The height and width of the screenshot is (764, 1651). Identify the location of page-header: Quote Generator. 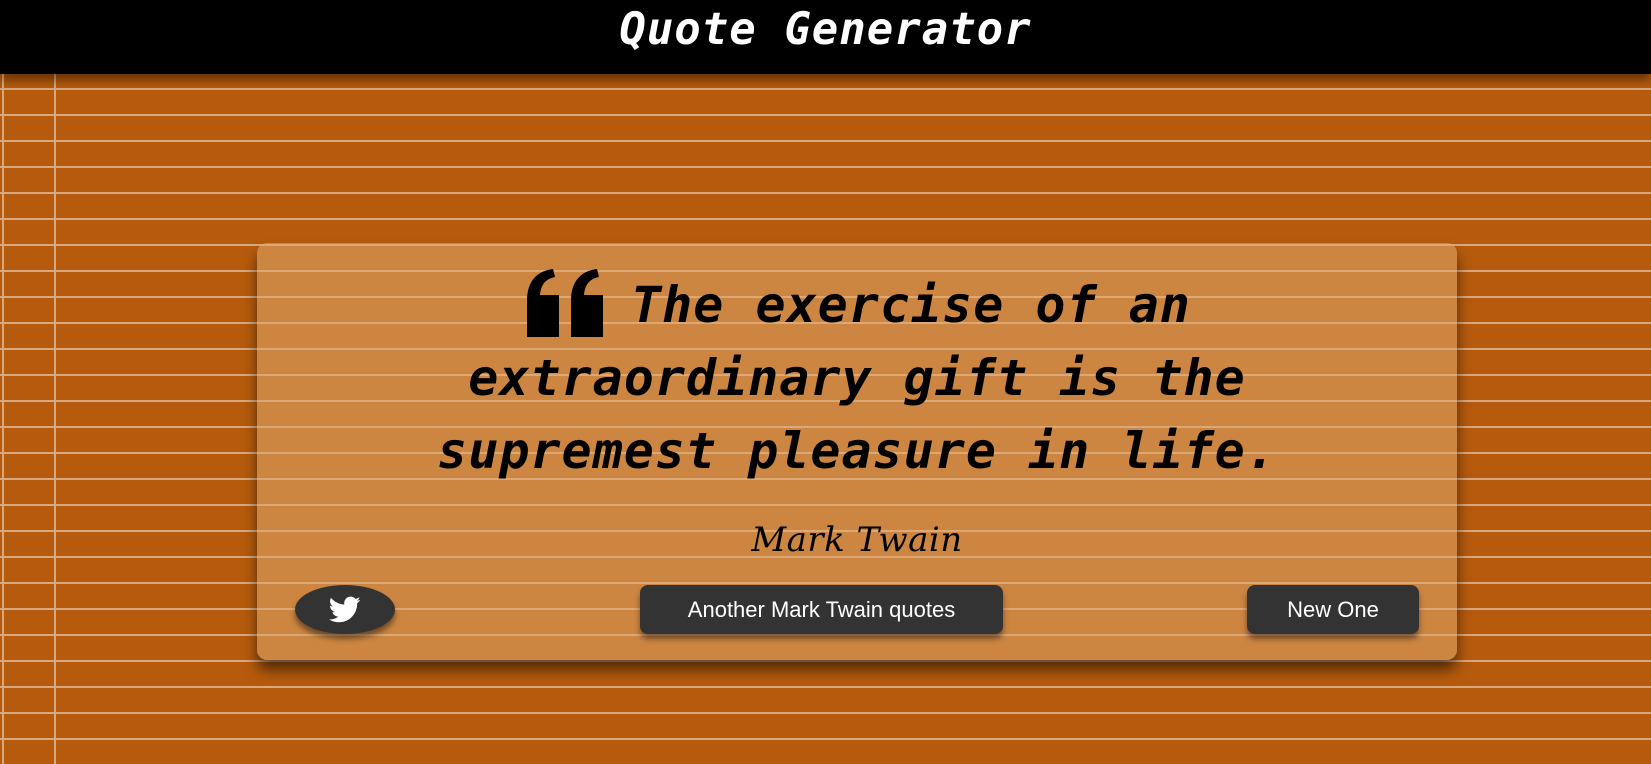
(825, 37).